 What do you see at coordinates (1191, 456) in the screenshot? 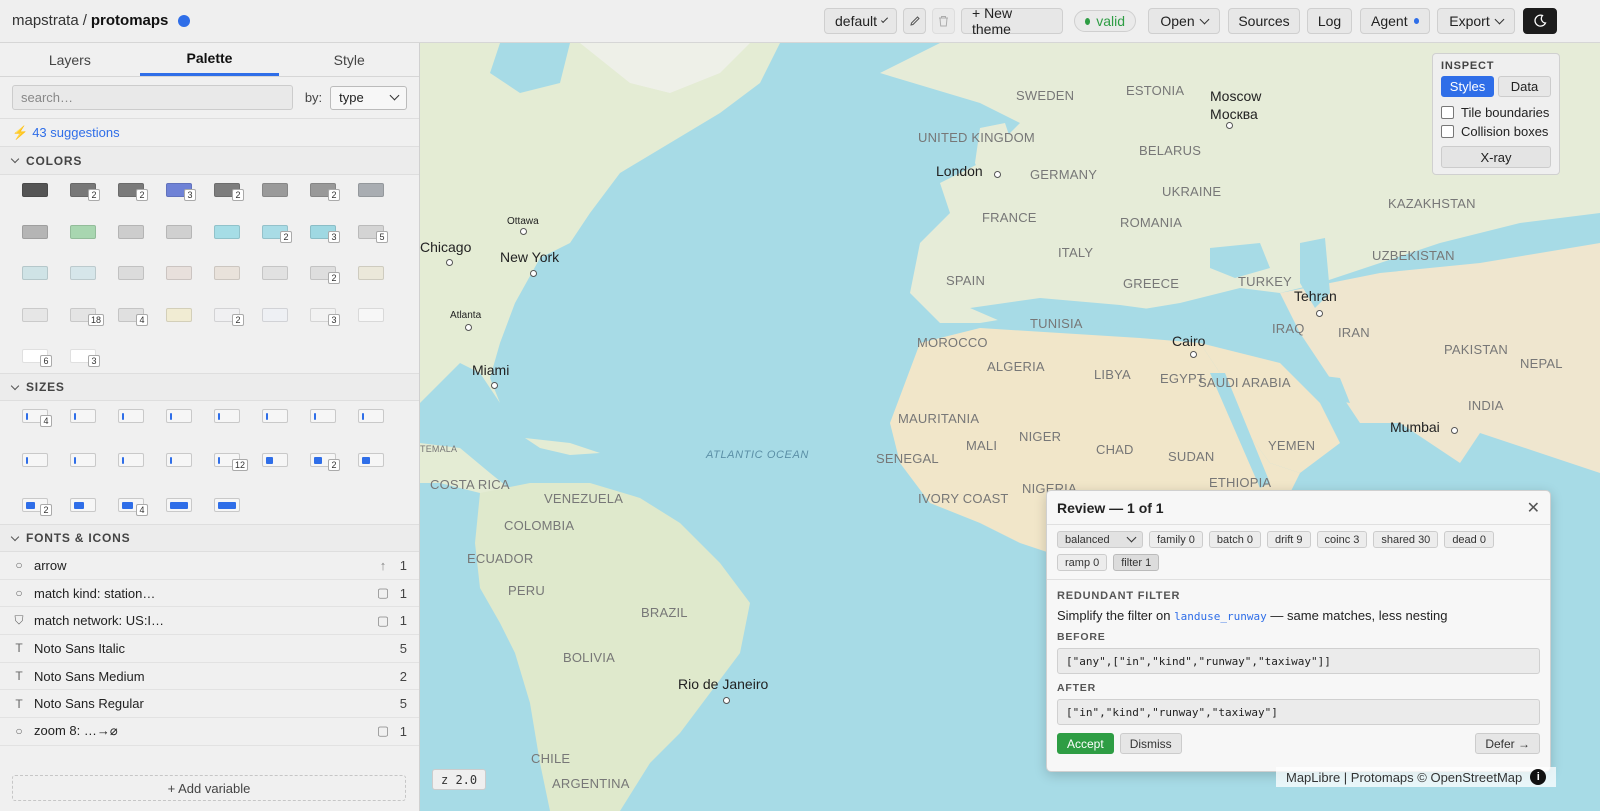
I see `country-label: SUDAN` at bounding box center [1191, 456].